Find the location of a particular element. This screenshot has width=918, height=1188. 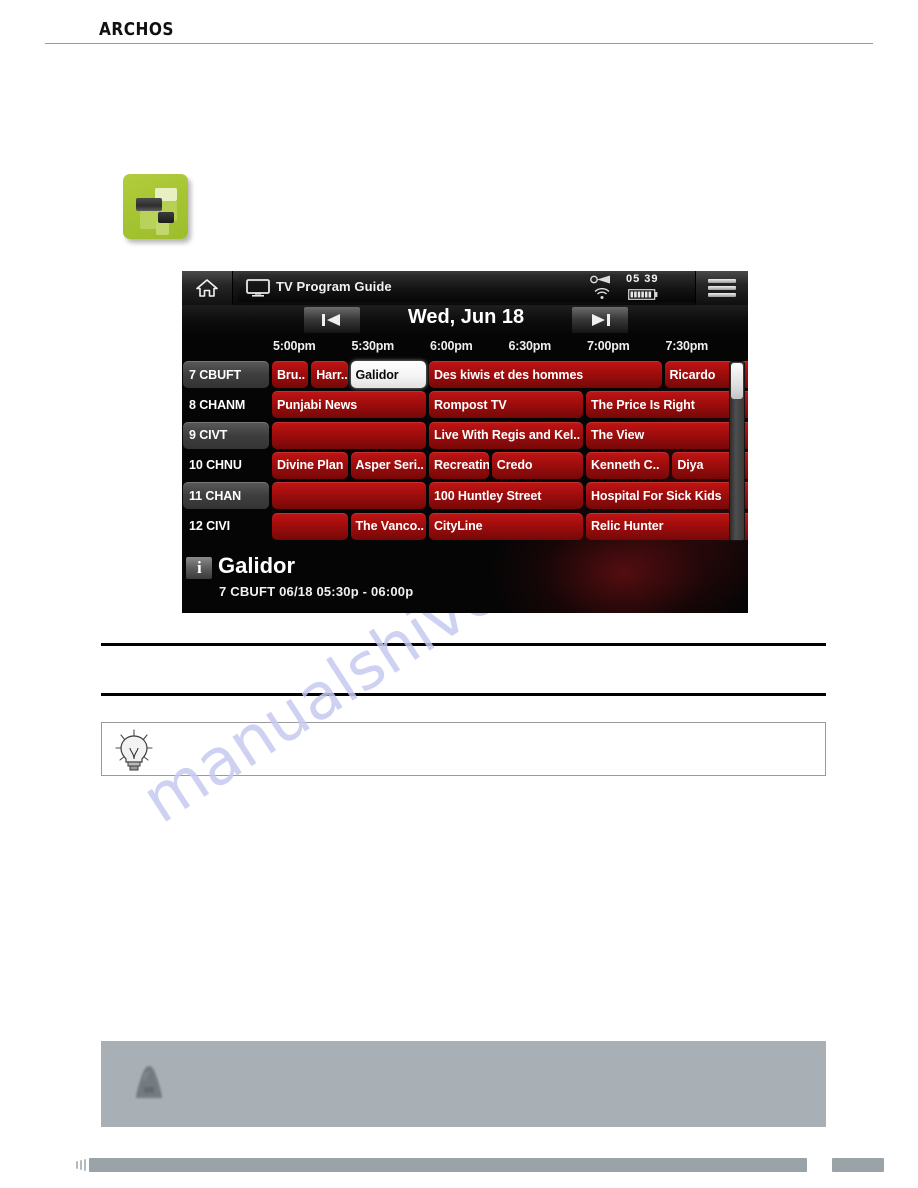

time-label-0: 5:00pm is located at coordinates (294, 346).